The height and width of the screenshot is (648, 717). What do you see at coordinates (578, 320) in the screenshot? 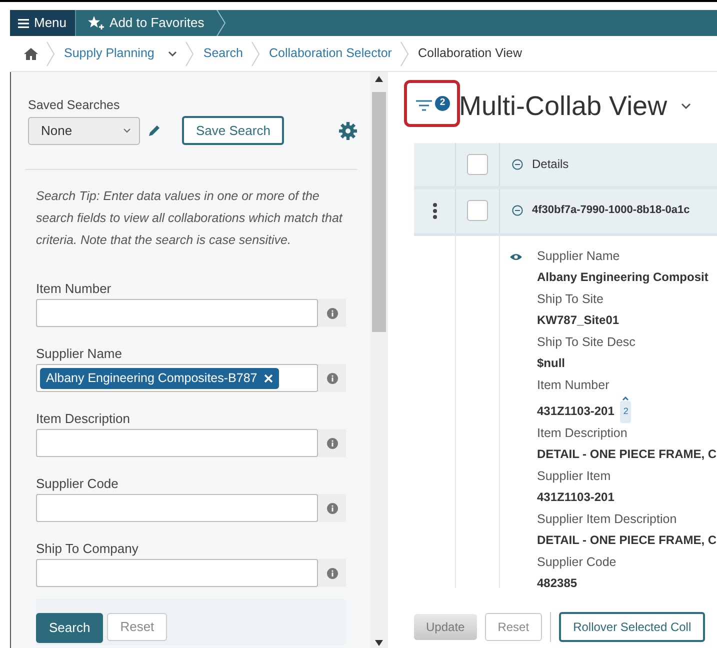
I see `detail-value: KW787_Site01` at bounding box center [578, 320].